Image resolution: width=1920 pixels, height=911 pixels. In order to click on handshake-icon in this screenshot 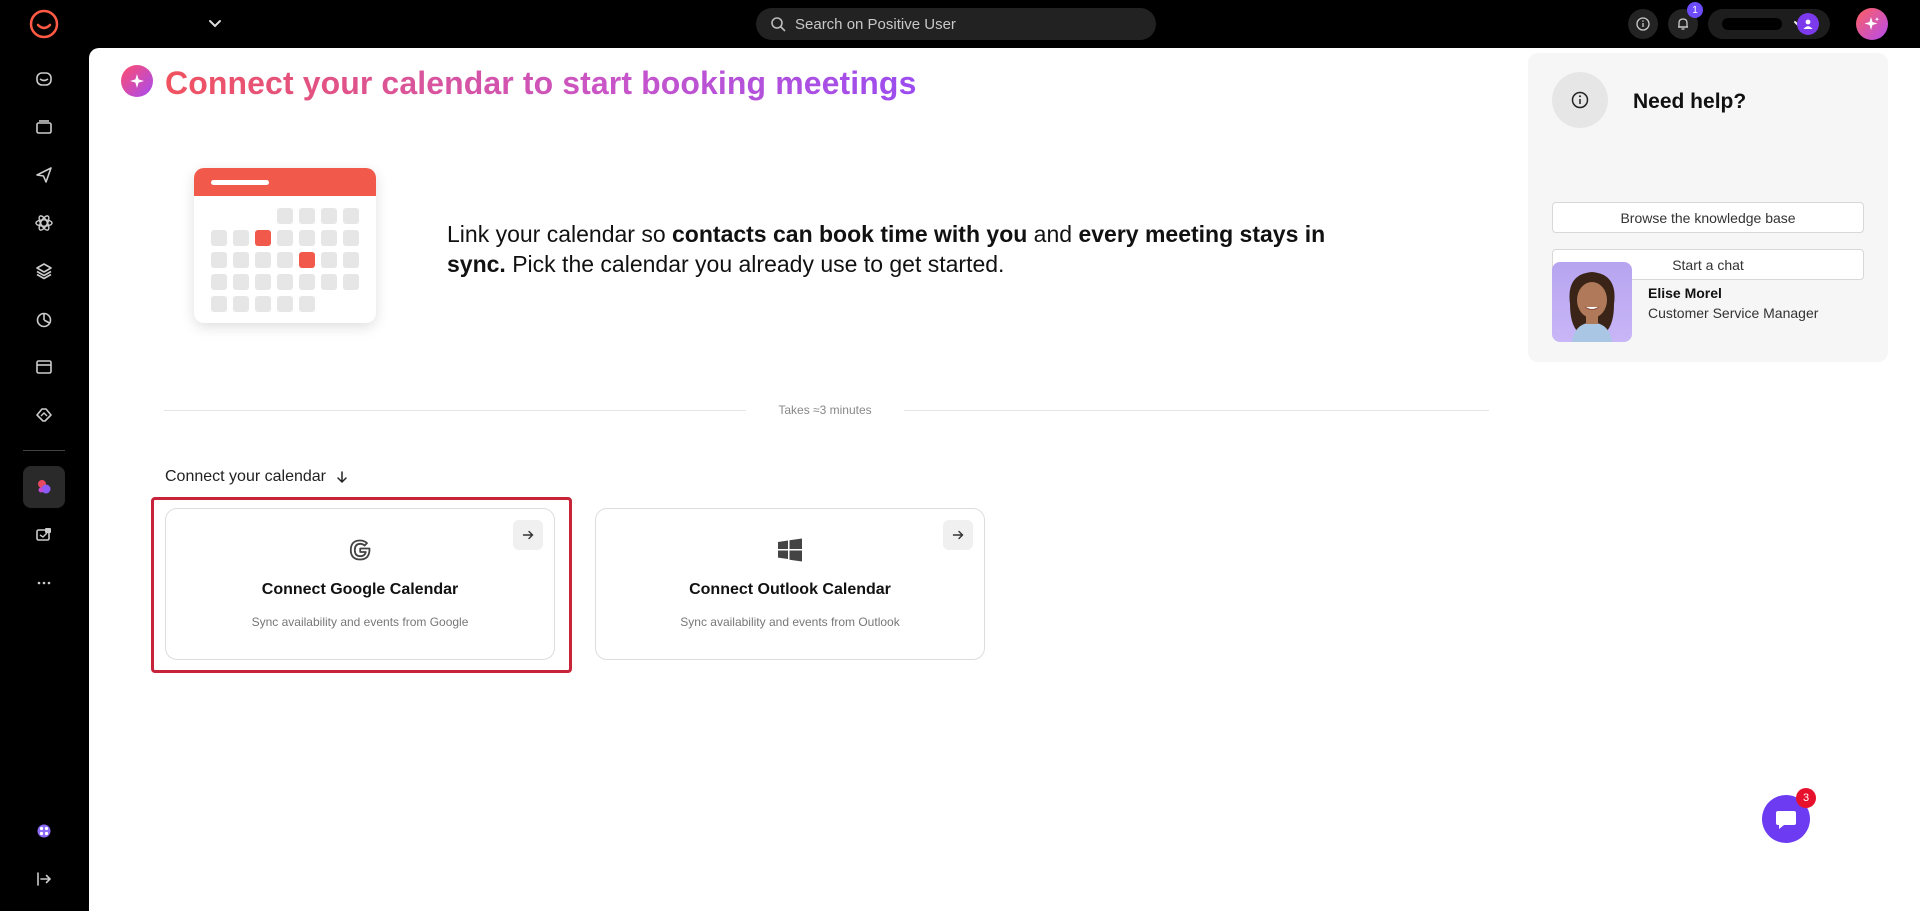, I will do `click(44, 415)`.